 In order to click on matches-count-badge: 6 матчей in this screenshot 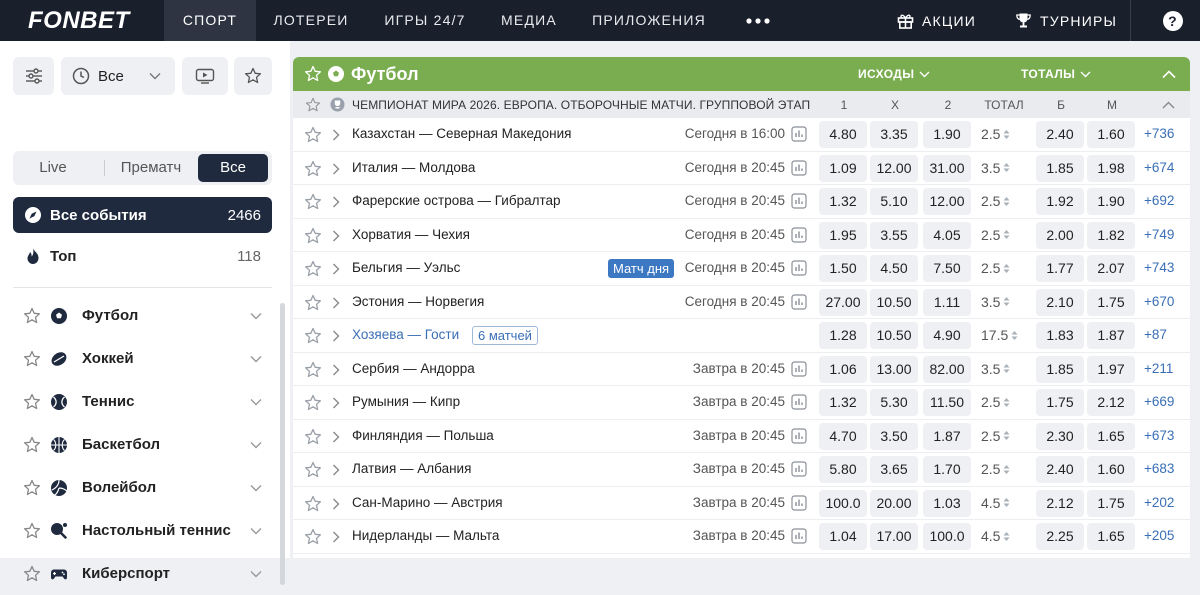, I will do `click(505, 335)`.